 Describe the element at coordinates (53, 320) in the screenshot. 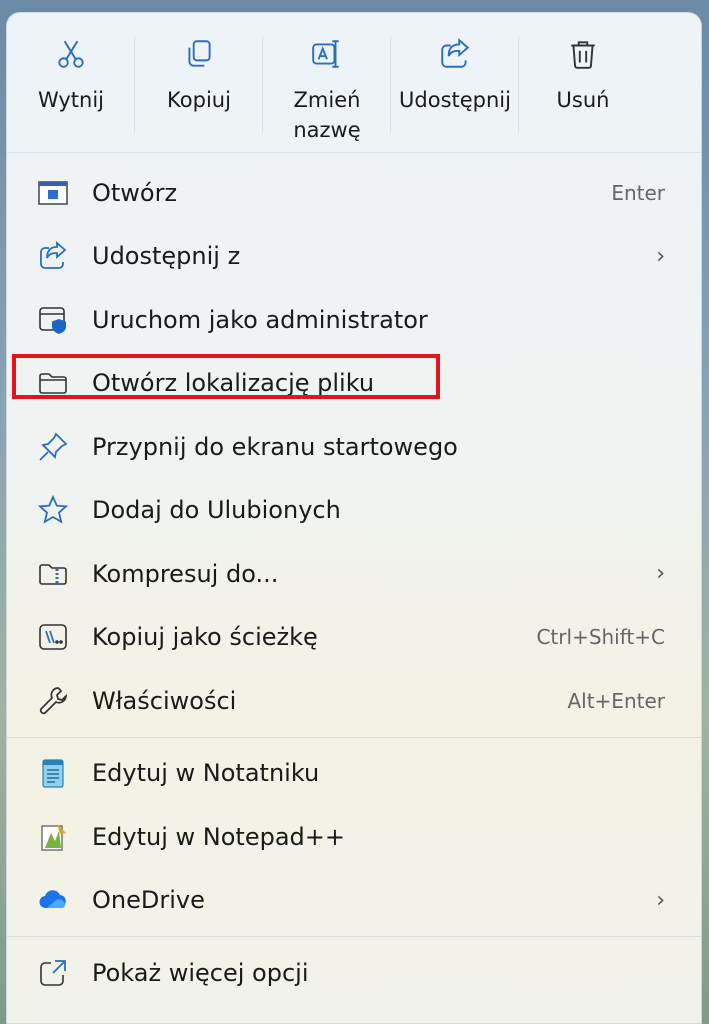

I see `shield-window-icon` at that location.